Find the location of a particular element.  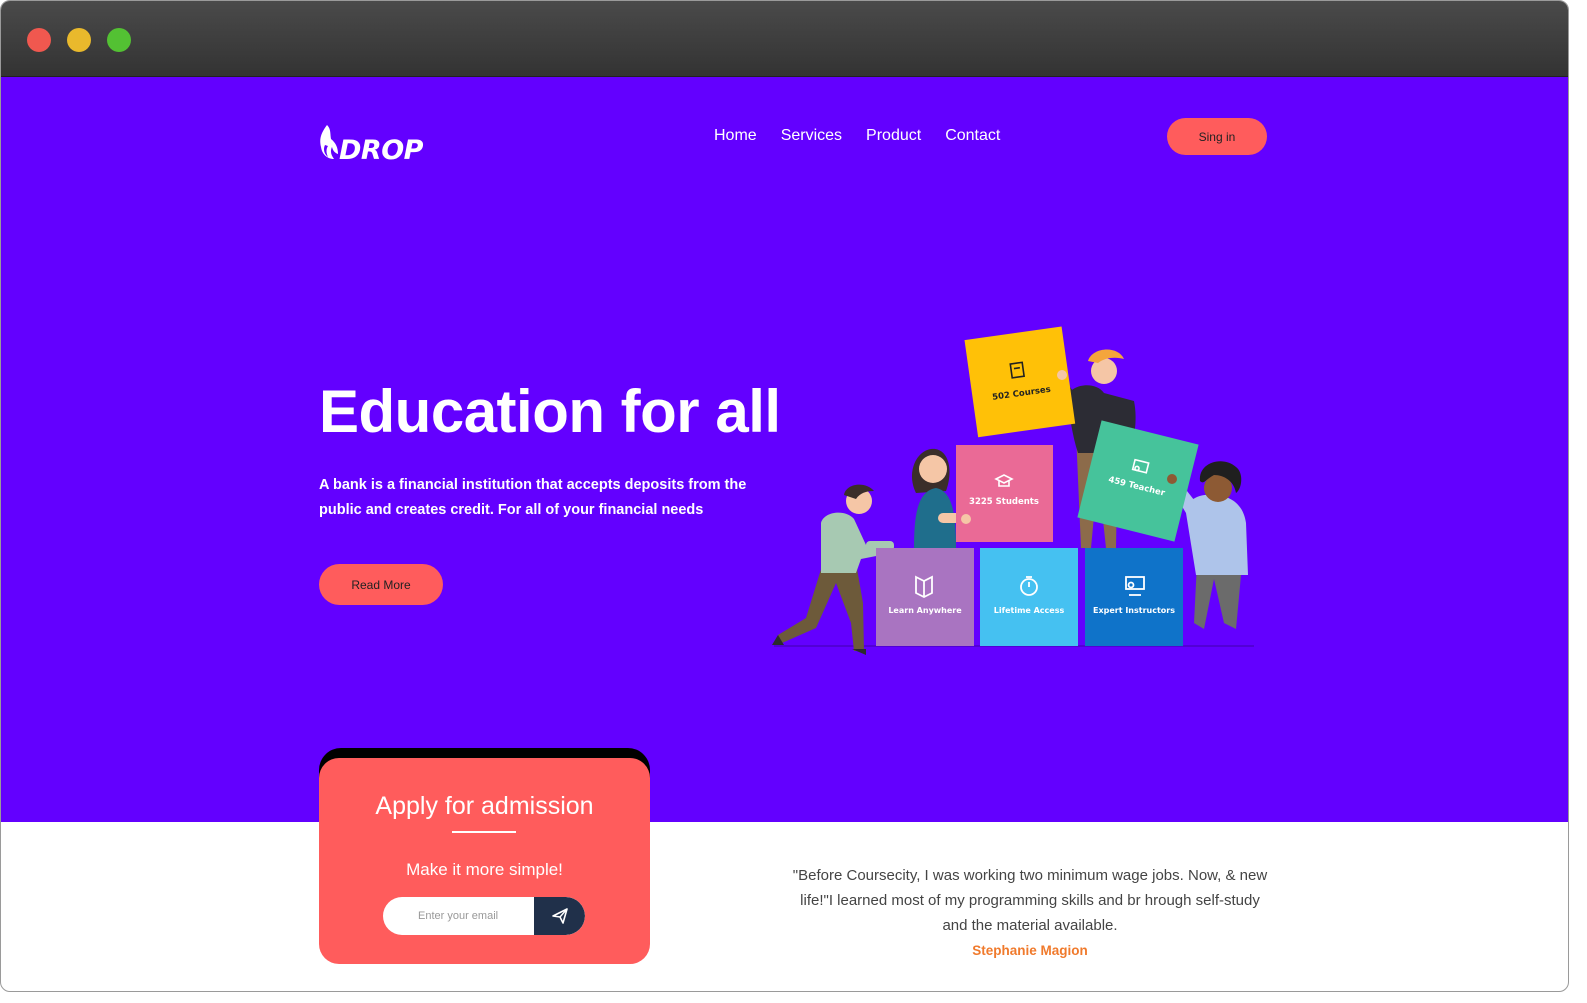

nav-home: Home is located at coordinates (735, 136).